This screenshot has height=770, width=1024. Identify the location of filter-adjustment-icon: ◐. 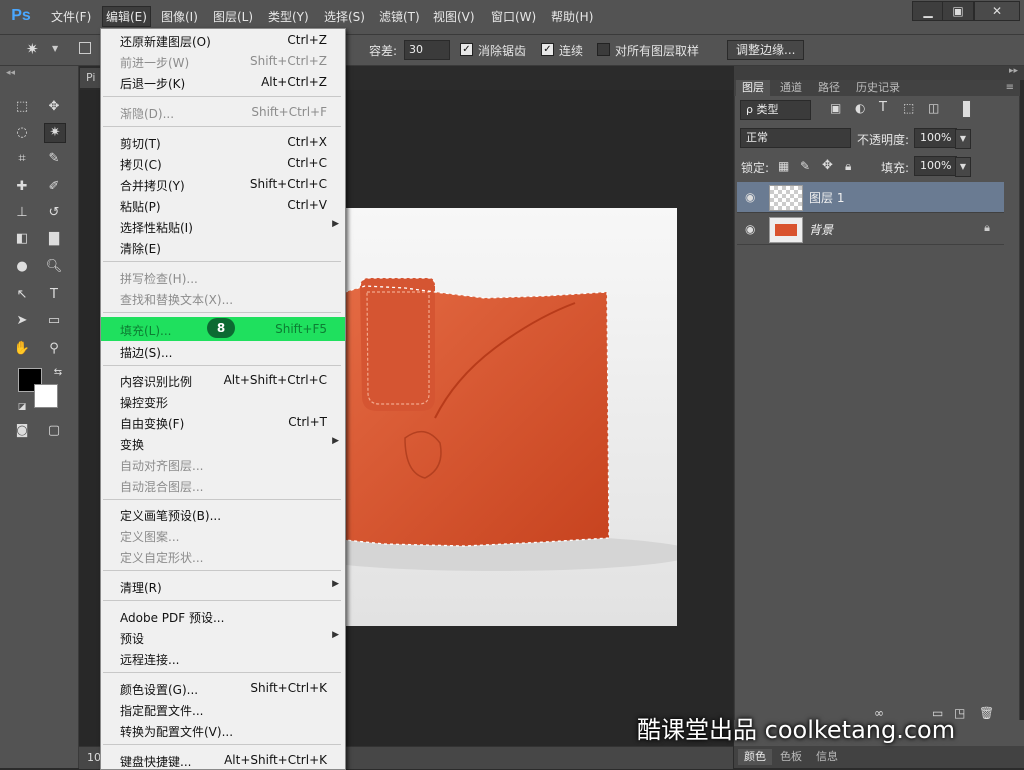
(860, 108).